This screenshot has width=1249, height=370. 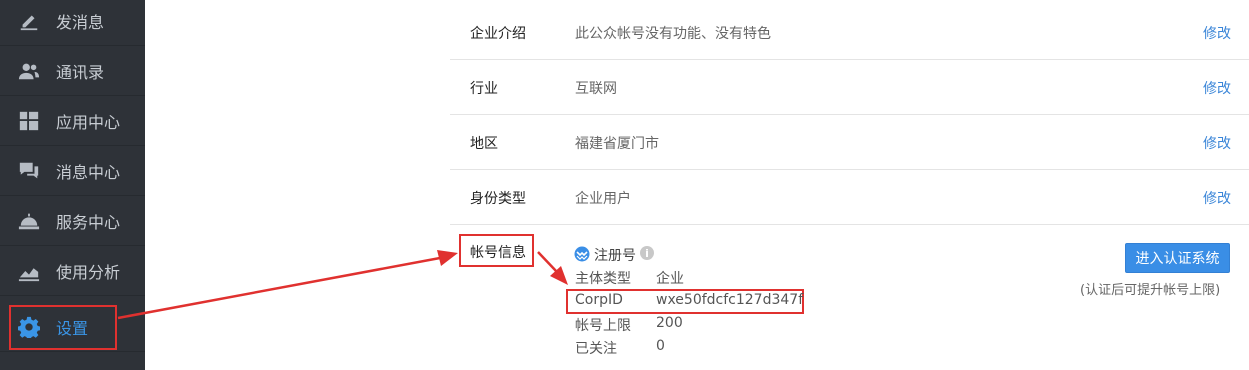 I want to click on arrow-to-corpid, so click(x=547, y=262).